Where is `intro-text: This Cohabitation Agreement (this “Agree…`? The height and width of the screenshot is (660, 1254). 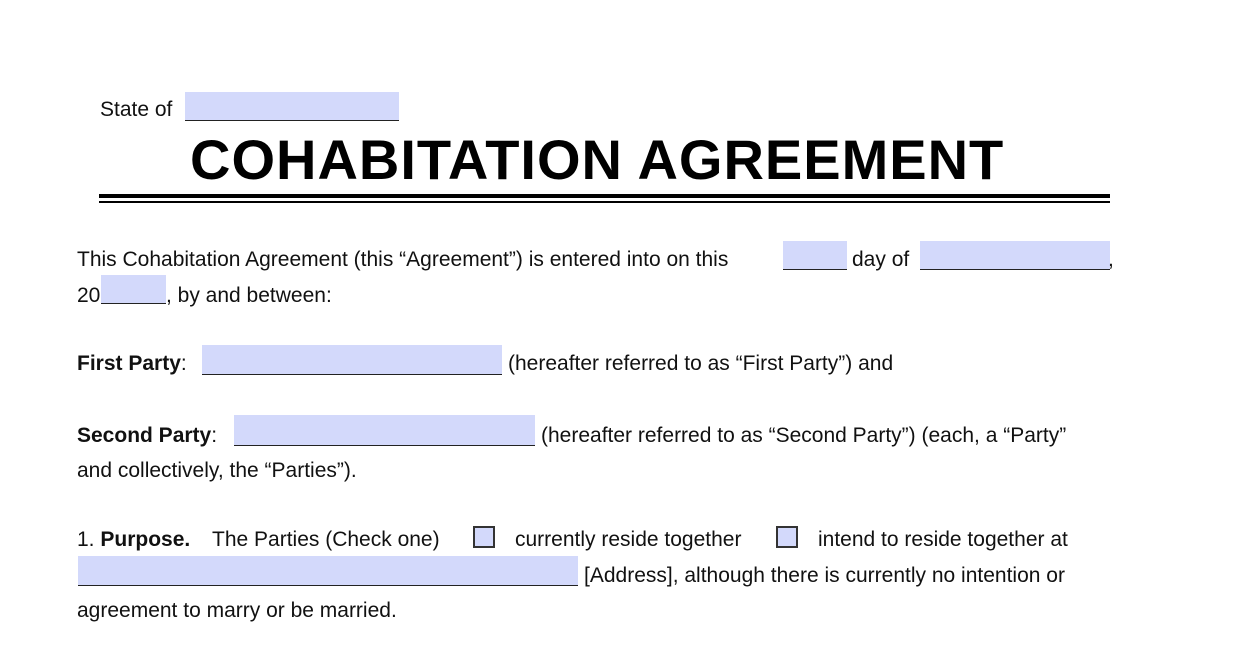 intro-text: This Cohabitation Agreement (this “Agree… is located at coordinates (403, 259).